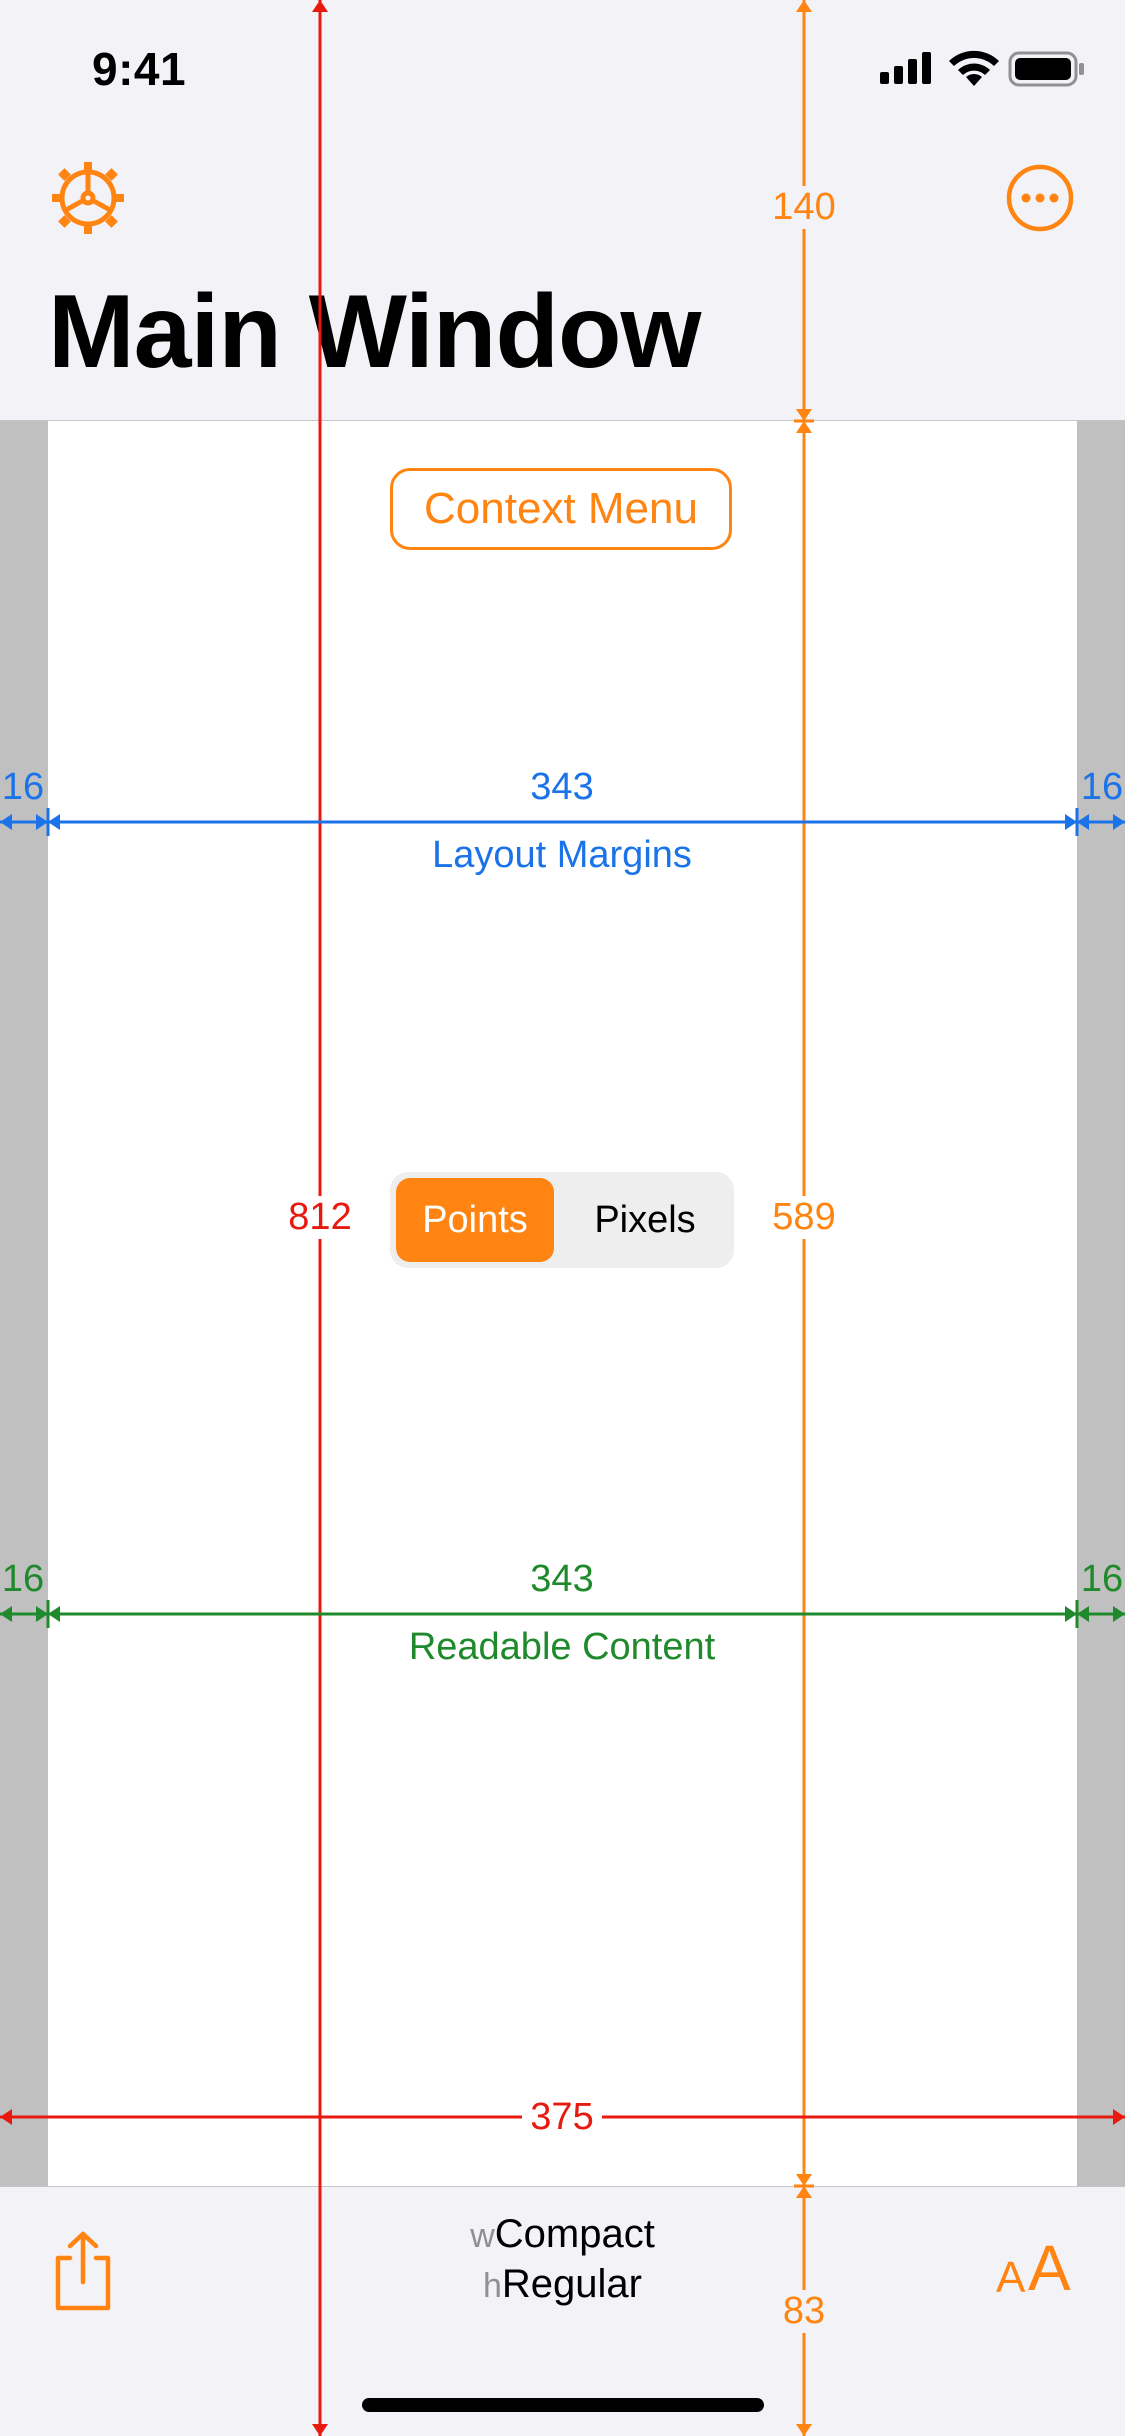  I want to click on layout-margin-left-value: 16, so click(23, 787).